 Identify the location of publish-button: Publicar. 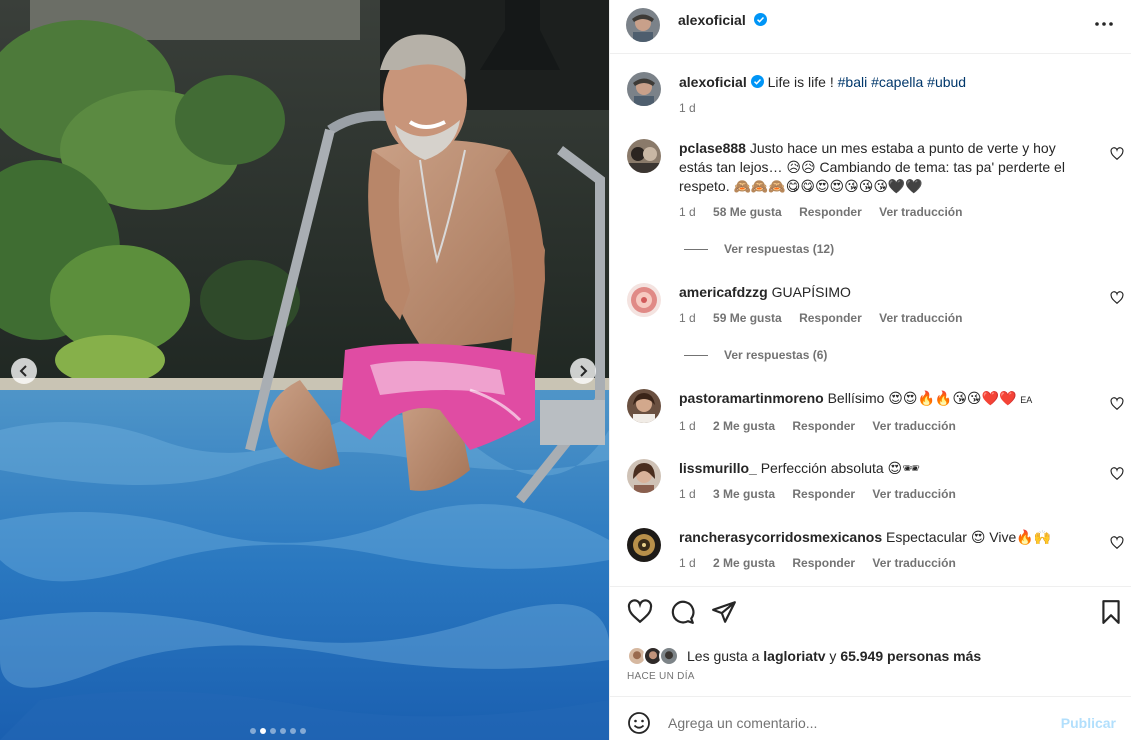
(1088, 723).